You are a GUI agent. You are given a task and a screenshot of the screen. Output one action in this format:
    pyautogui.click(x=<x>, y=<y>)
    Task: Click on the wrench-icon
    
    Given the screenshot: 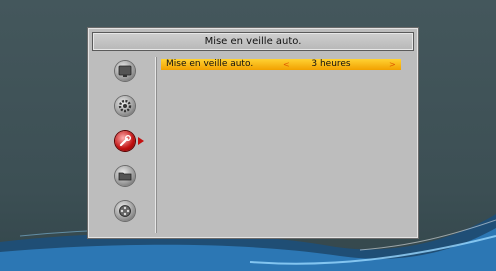 What is the action you would take?
    pyautogui.click(x=125, y=141)
    